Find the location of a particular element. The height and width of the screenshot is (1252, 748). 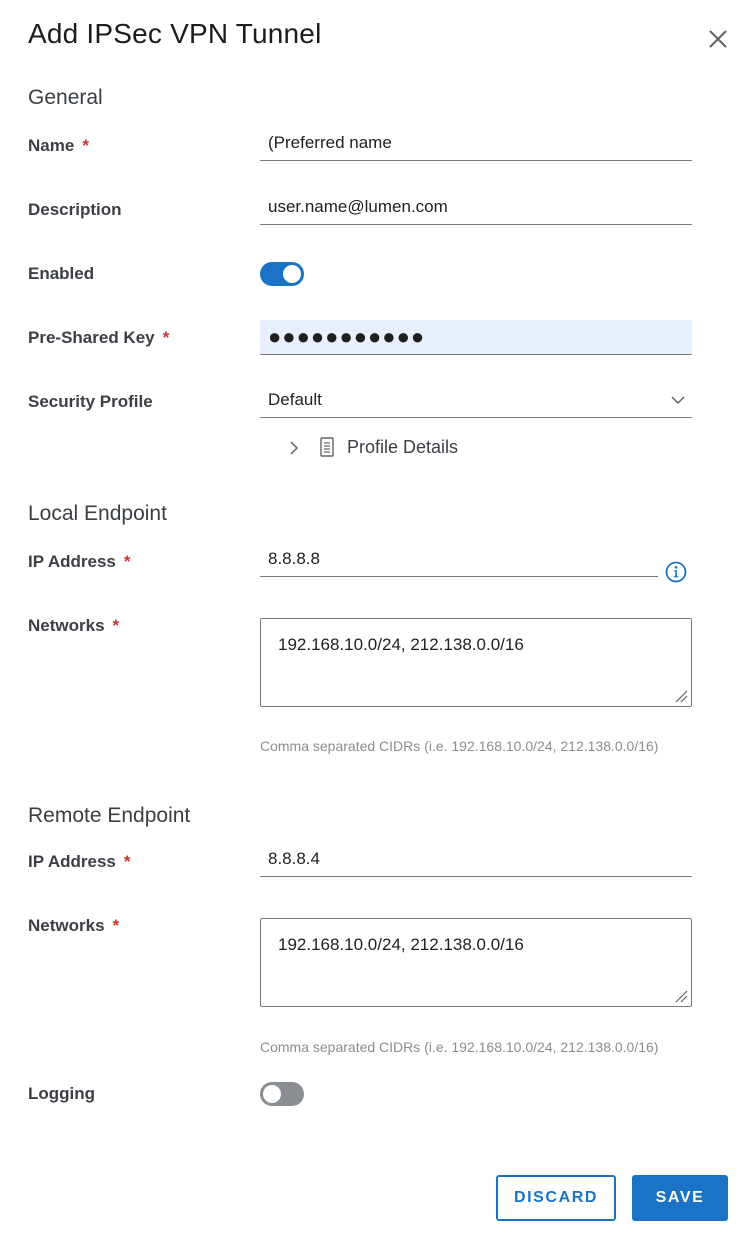

chevron-right-icon is located at coordinates (294, 448).